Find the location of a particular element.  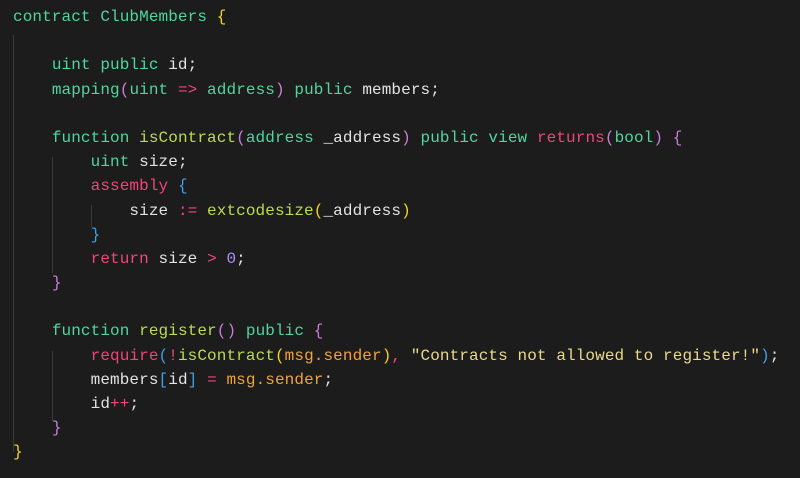

code-token-brace_purple: () is located at coordinates (226, 331).